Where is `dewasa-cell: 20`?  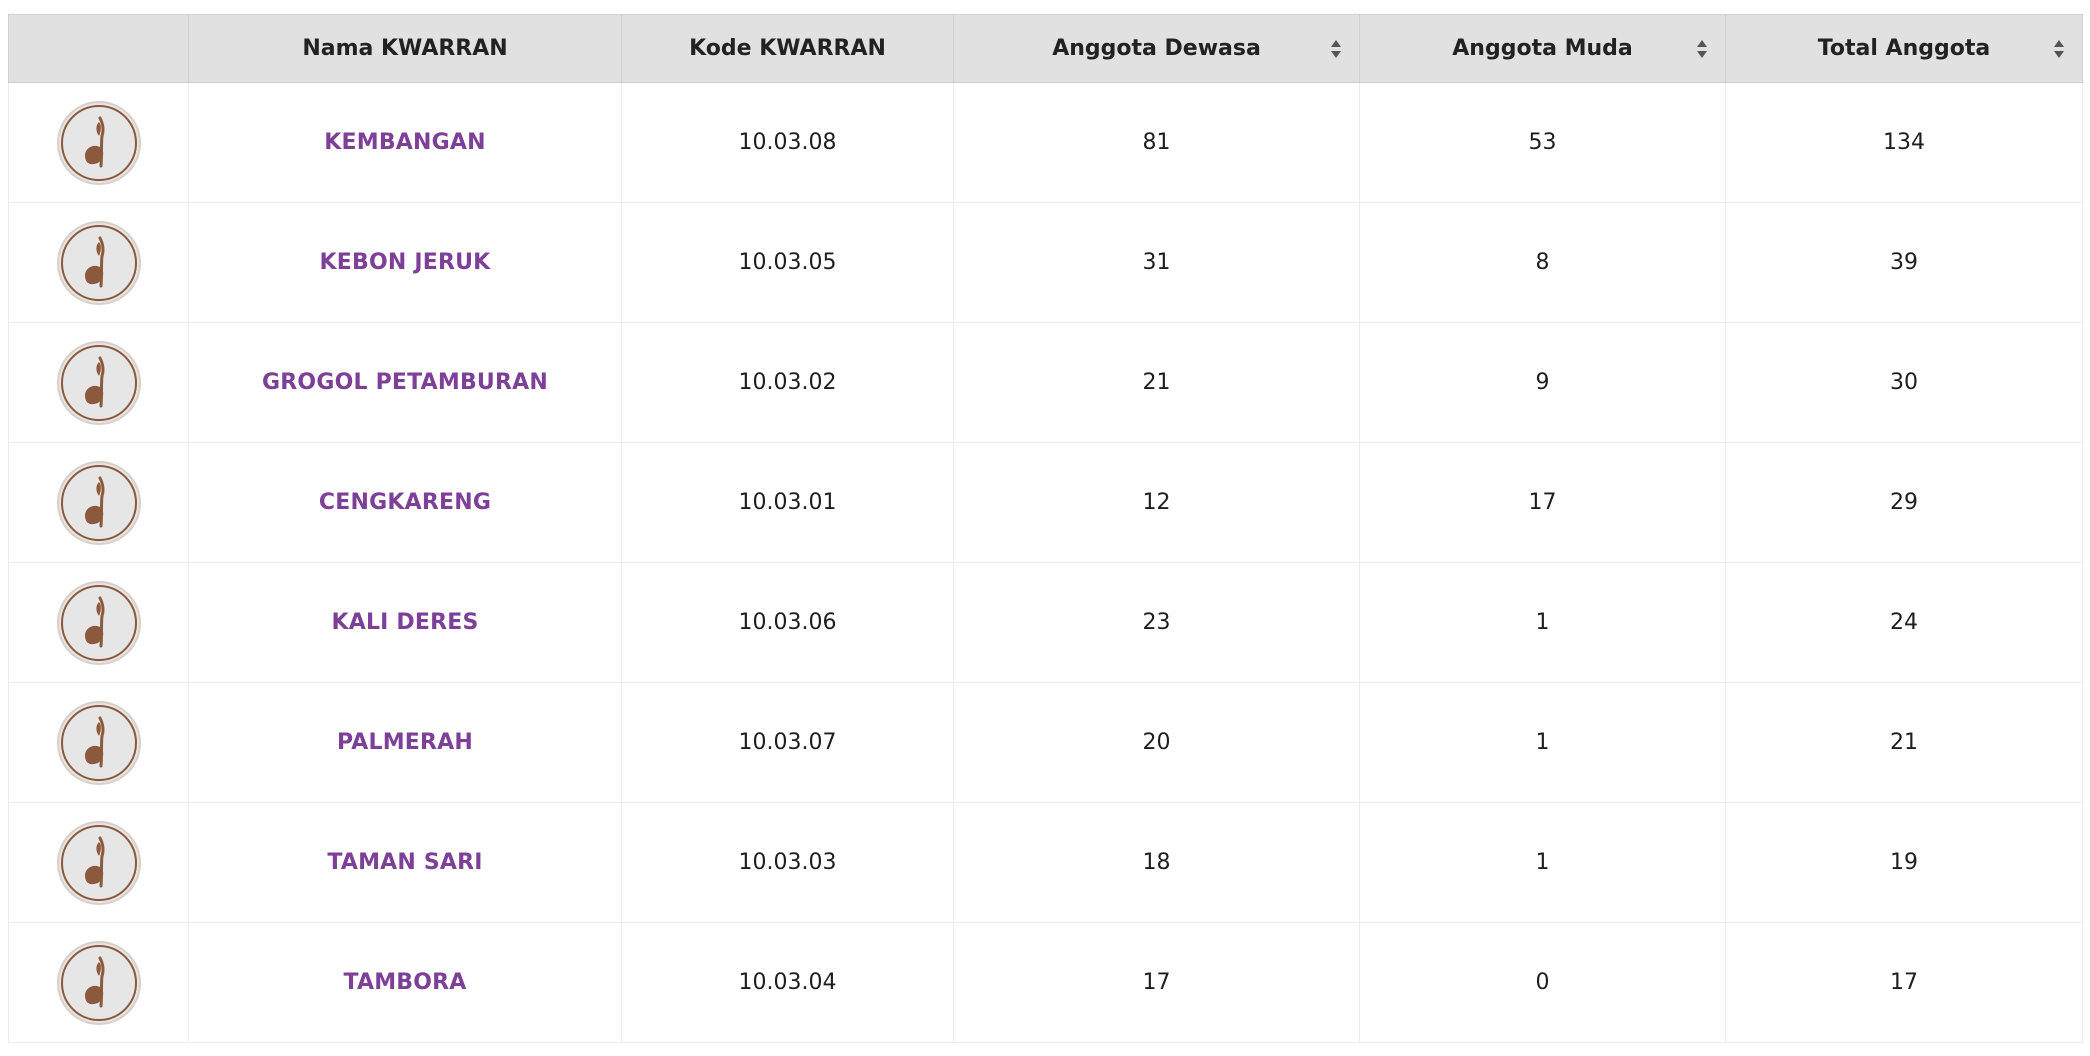
dewasa-cell: 20 is located at coordinates (1156, 742).